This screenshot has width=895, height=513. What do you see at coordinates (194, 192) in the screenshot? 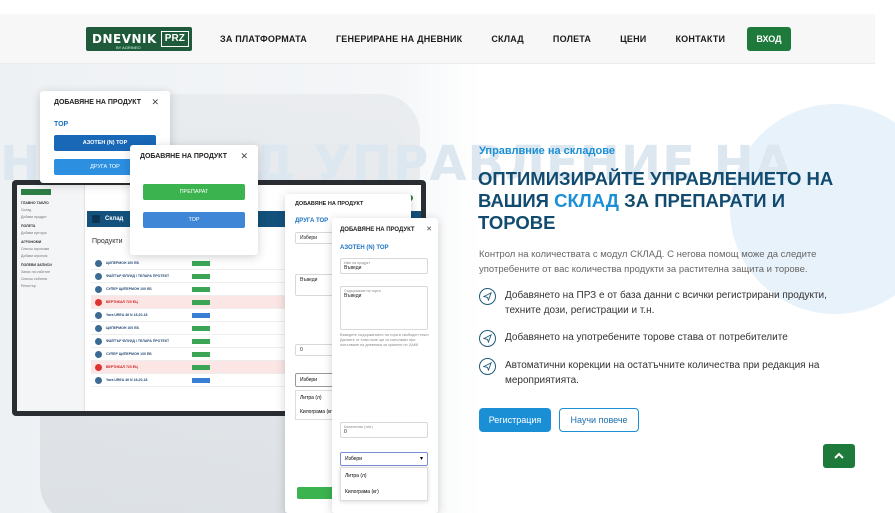
I see `preparation-button: ПРЕПАРАТ` at bounding box center [194, 192].